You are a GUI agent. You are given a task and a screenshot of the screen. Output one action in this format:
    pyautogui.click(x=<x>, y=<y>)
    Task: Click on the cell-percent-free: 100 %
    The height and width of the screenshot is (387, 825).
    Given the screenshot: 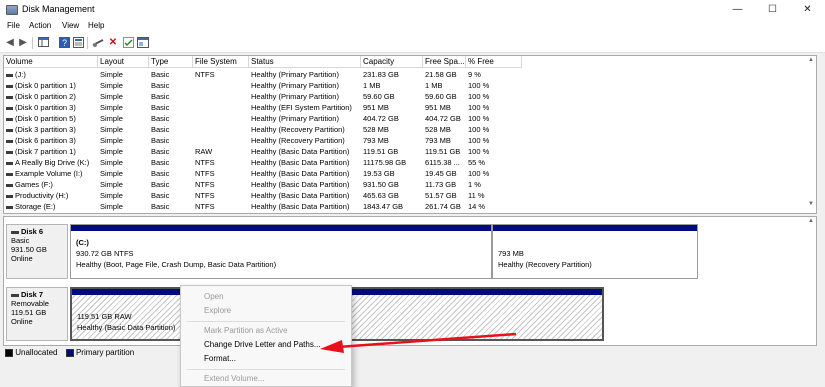 What is the action you would take?
    pyautogui.click(x=495, y=85)
    